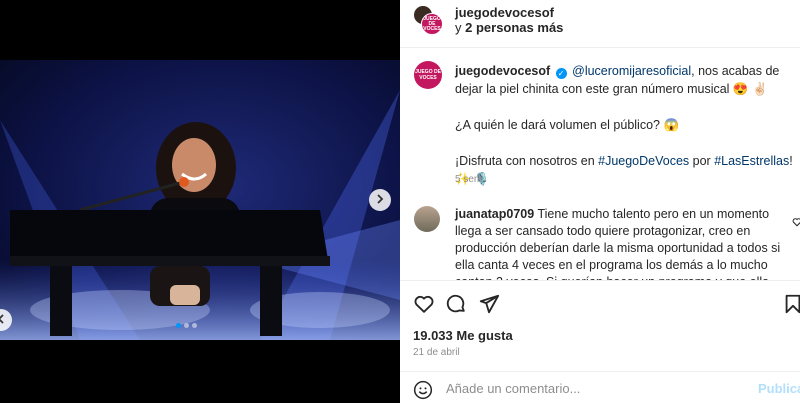 The height and width of the screenshot is (403, 800). What do you see at coordinates (463, 335) in the screenshot?
I see `likes-count: 19.033 Me gusta` at bounding box center [463, 335].